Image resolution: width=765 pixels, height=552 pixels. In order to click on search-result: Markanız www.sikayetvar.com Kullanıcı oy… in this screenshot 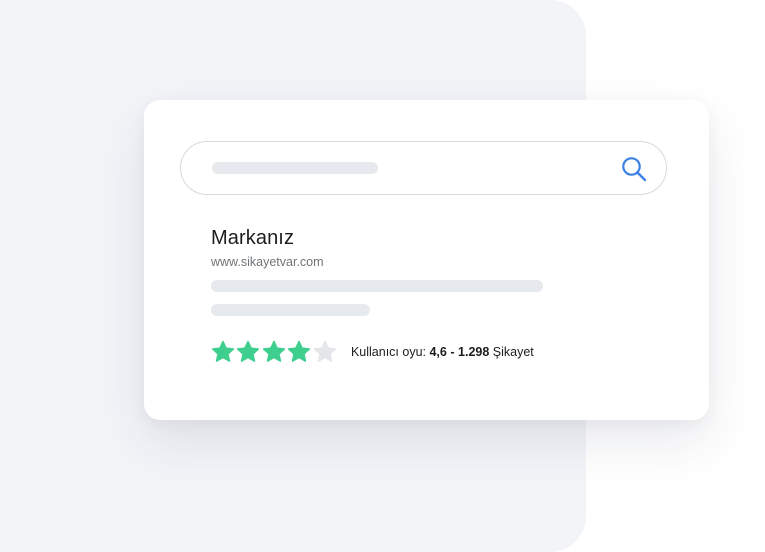, I will do `click(421, 294)`.